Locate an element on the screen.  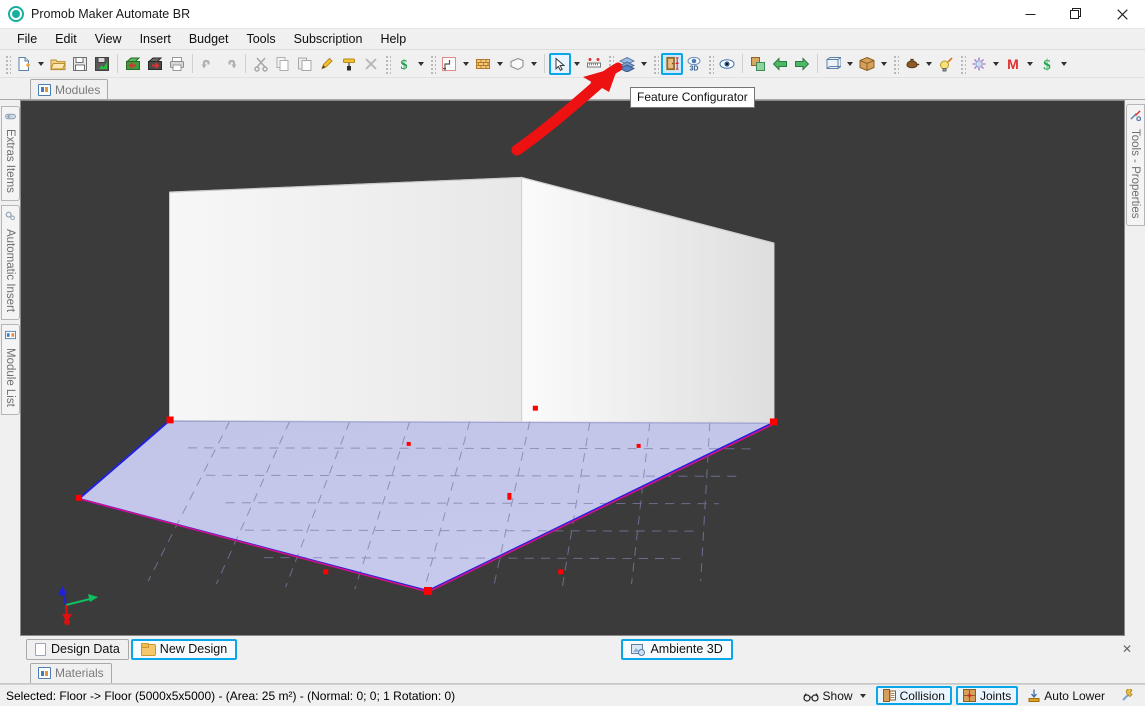
visibility-eye-button is located at coordinates (727, 64).